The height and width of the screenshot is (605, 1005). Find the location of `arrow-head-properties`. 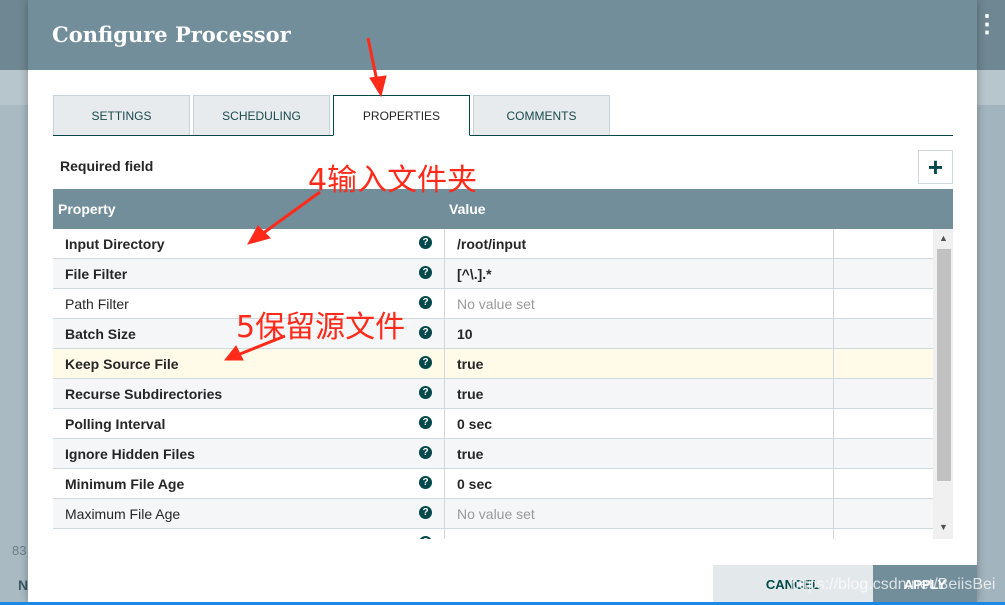

arrow-head-properties is located at coordinates (378, 86).